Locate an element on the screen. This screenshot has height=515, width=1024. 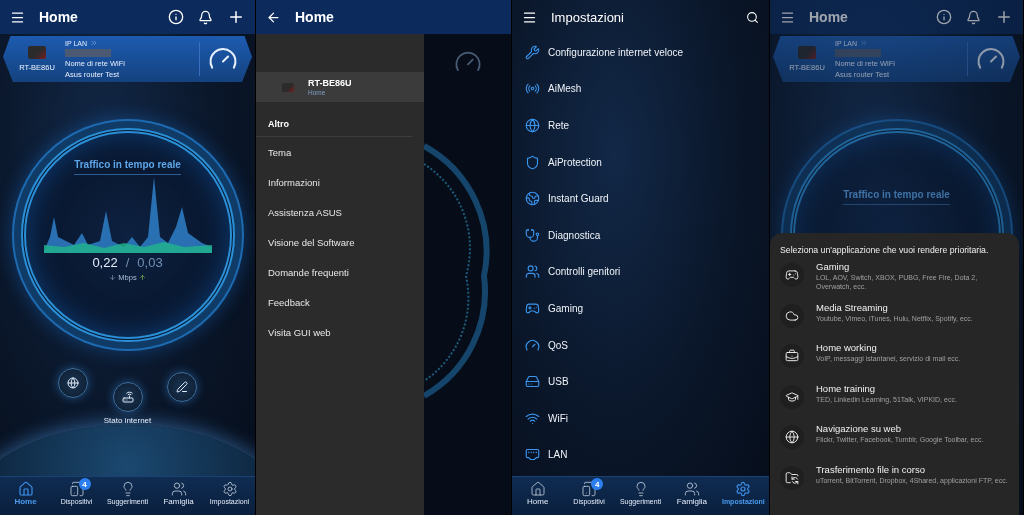
wifi-icon is located at coordinates (532, 418).